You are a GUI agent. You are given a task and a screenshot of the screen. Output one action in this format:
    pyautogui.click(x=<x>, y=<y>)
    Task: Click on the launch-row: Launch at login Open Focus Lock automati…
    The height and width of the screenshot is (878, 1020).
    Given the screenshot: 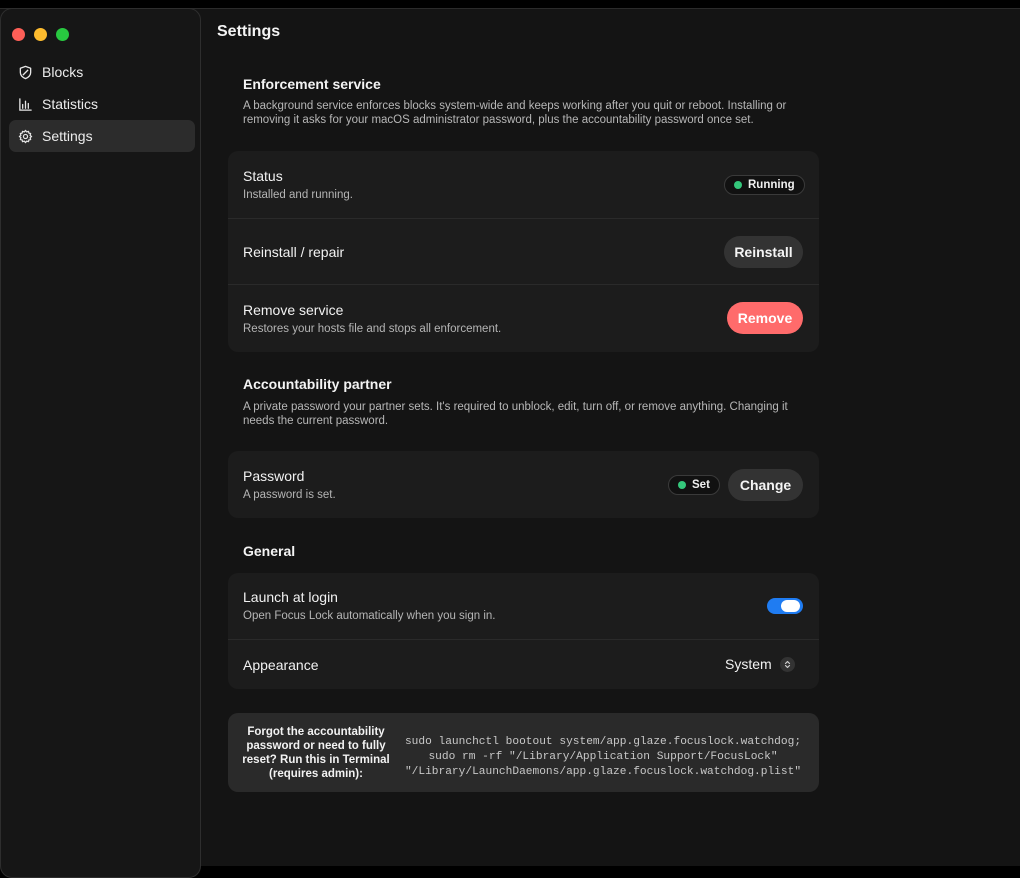 What is the action you would take?
    pyautogui.click(x=523, y=606)
    